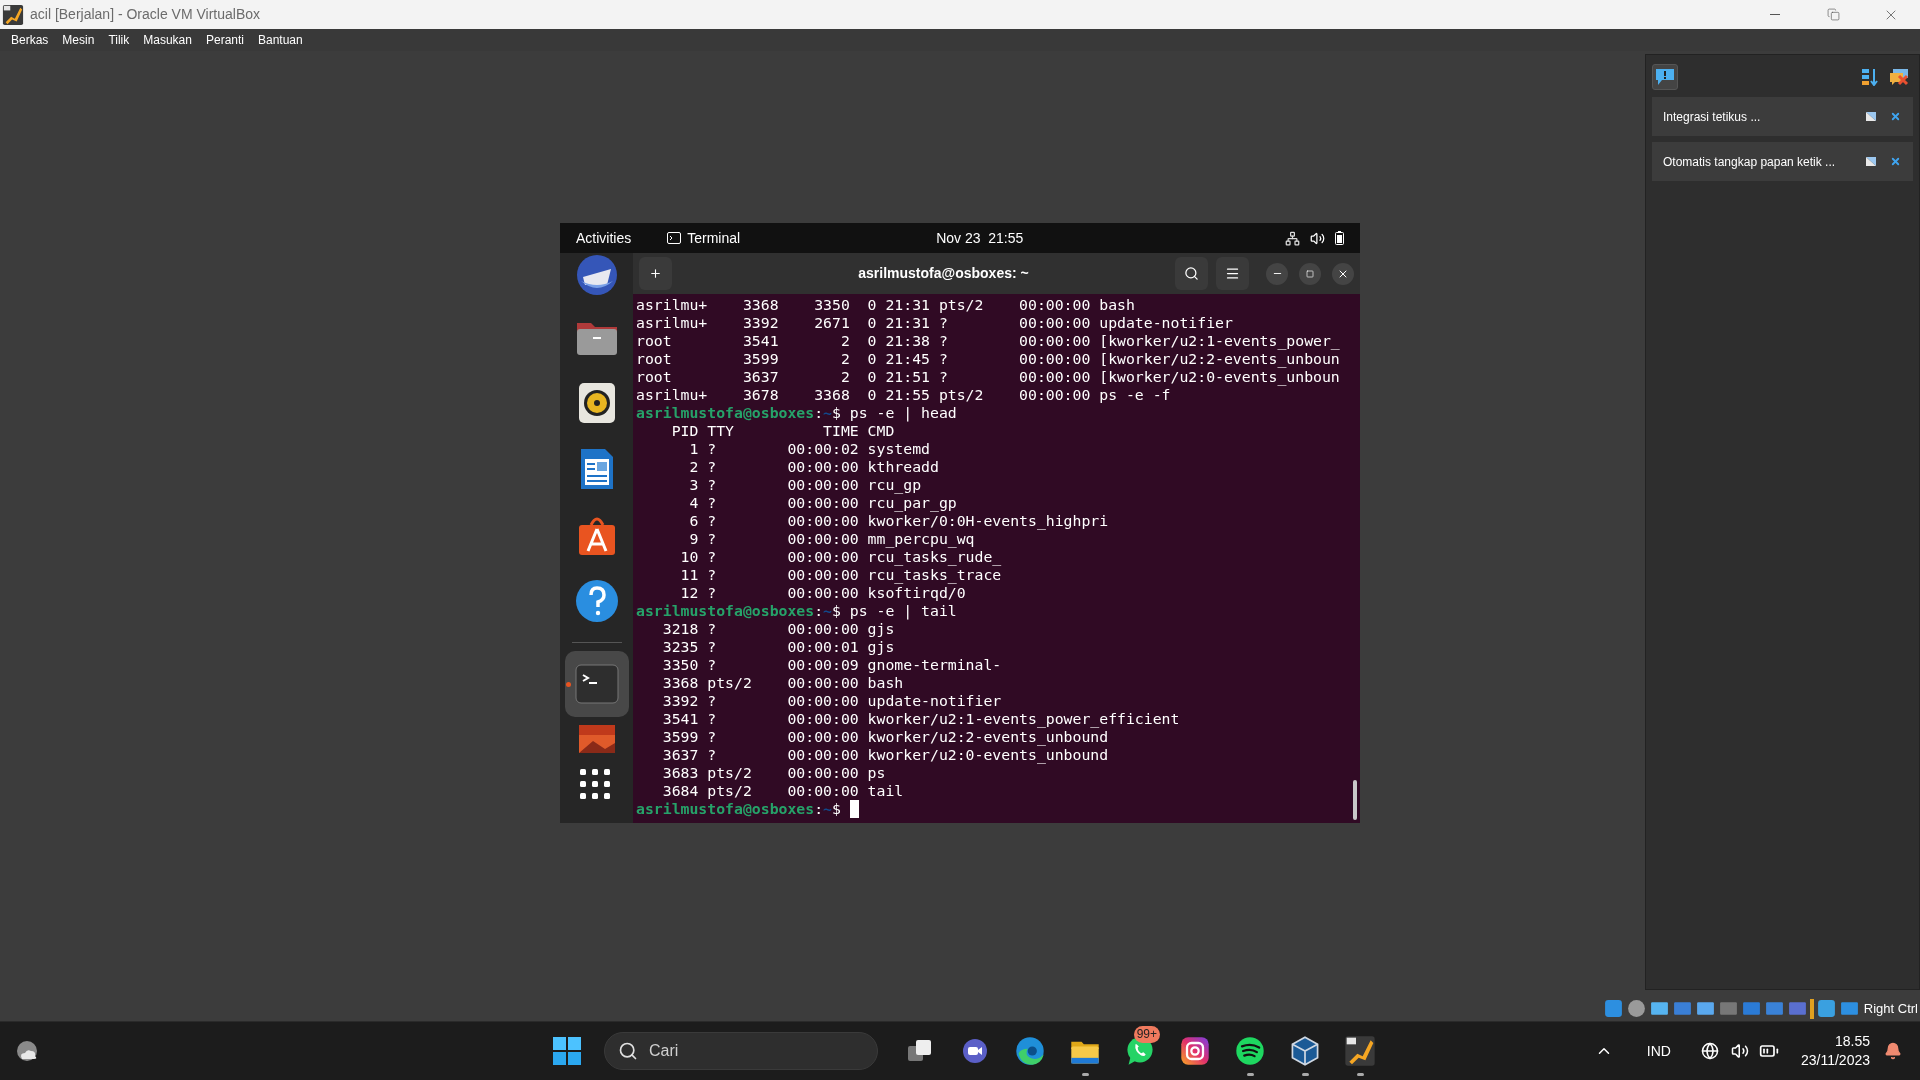  Describe the element at coordinates (747, 809) in the screenshot. I see `prompt-line: asrilmustofa@osboxes:~$` at that location.